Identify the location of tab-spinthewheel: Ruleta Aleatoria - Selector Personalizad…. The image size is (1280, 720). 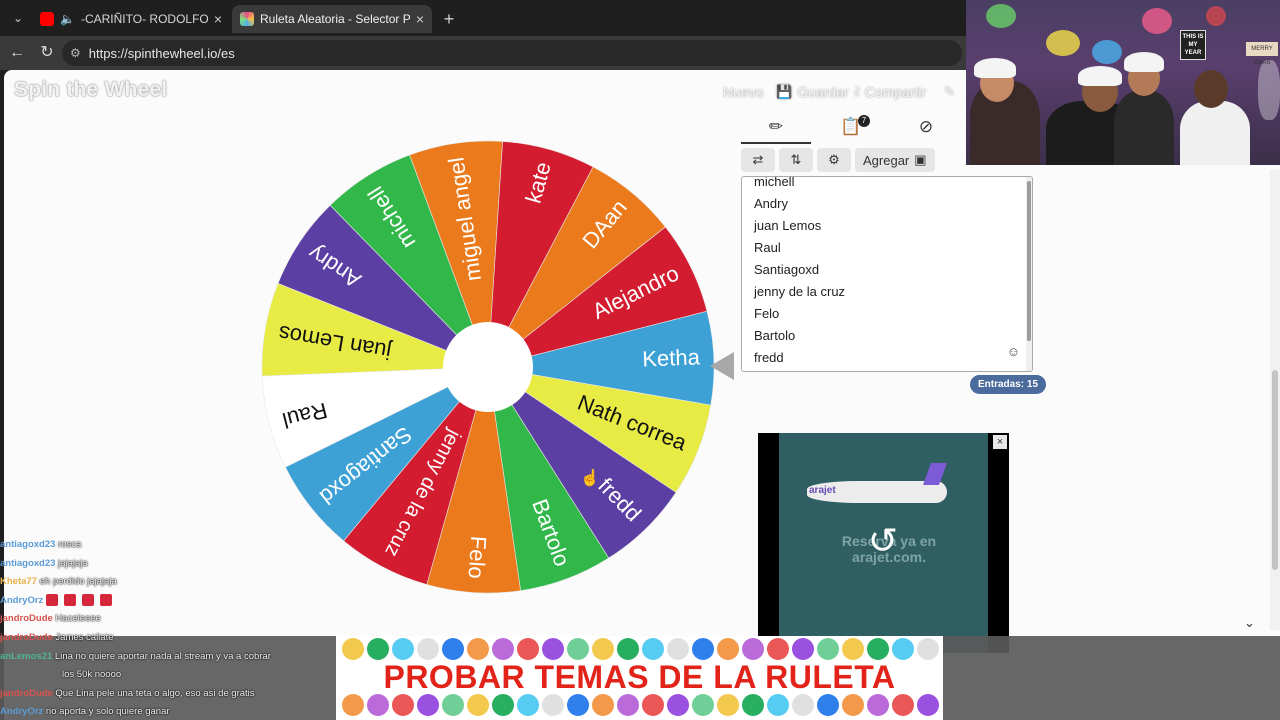
(332, 19).